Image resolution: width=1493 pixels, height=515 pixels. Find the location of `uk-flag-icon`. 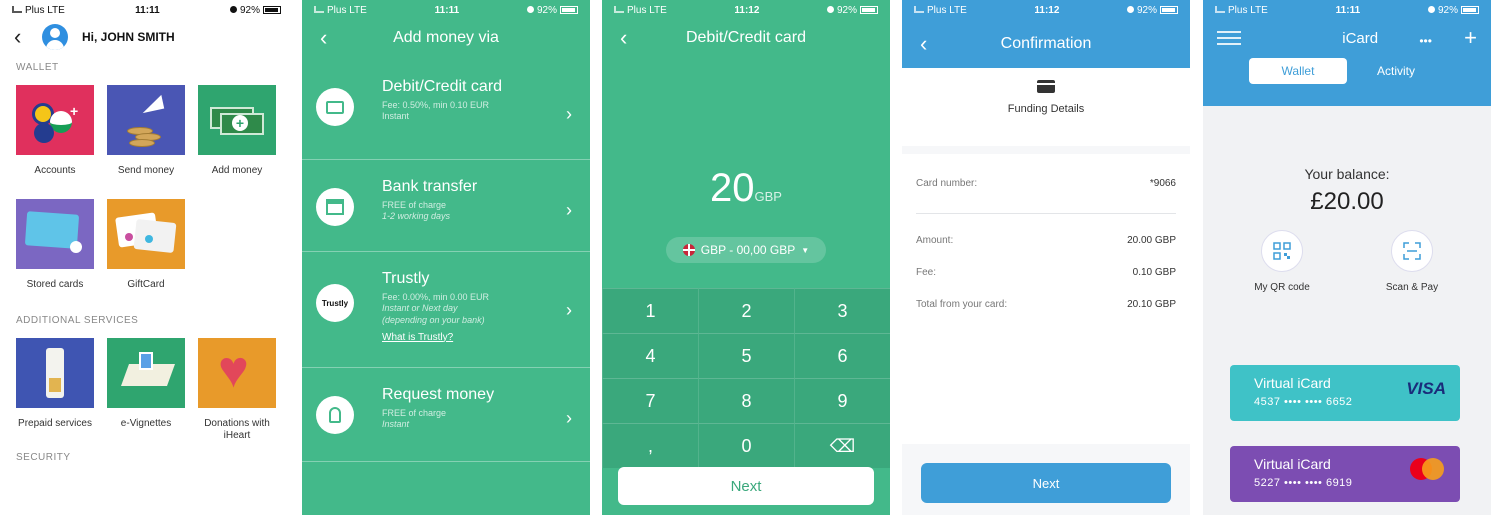

uk-flag-icon is located at coordinates (688, 250).